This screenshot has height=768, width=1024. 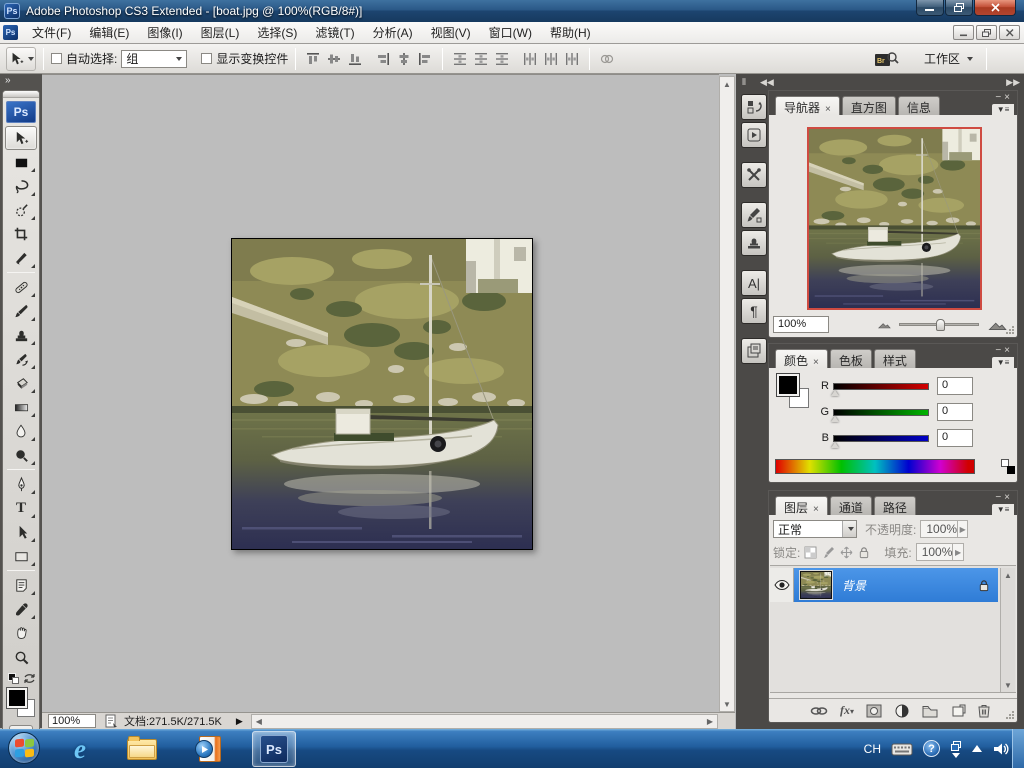 What do you see at coordinates (1003, 110) in the screenshot?
I see `panel-menu-icon: ▼≡` at bounding box center [1003, 110].